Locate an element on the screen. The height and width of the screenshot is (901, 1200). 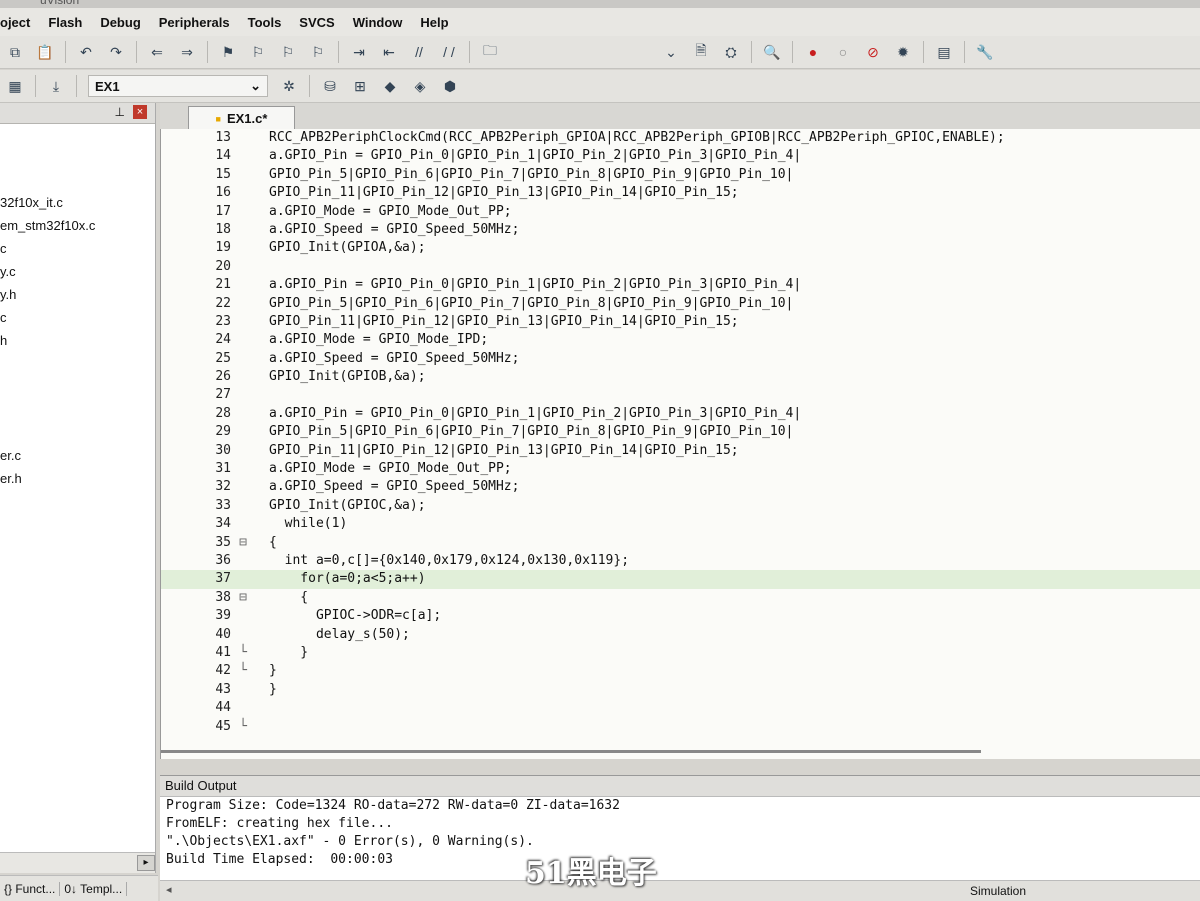
debug-session-icon: 🔍 is located at coordinates (772, 52).